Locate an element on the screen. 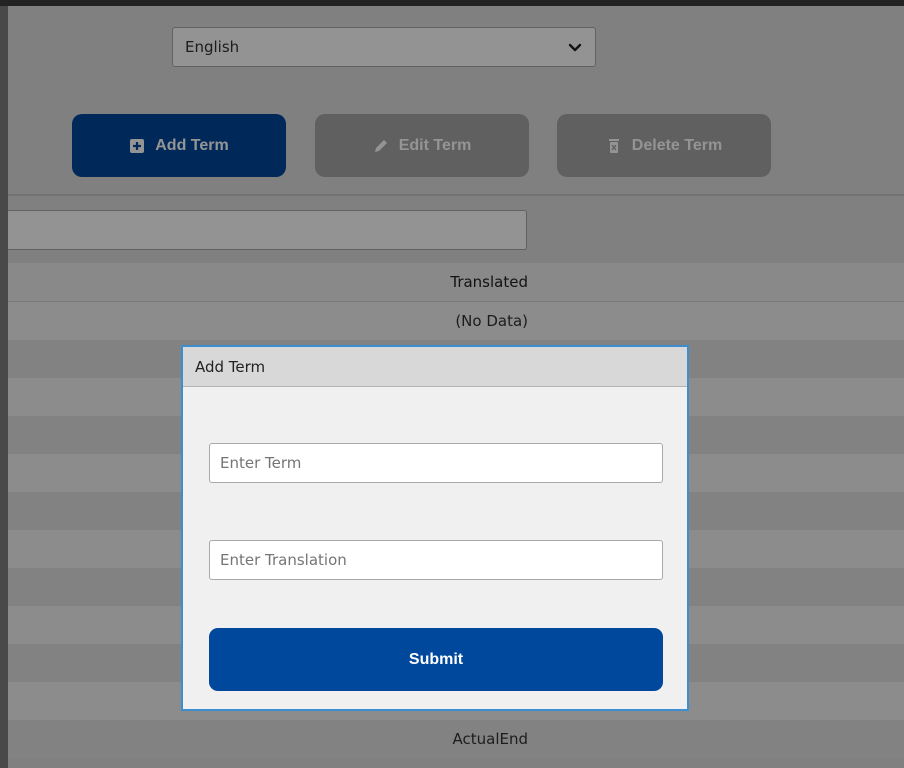 Image resolution: width=904 pixels, height=768 pixels. submit-button: Submit is located at coordinates (436, 659).